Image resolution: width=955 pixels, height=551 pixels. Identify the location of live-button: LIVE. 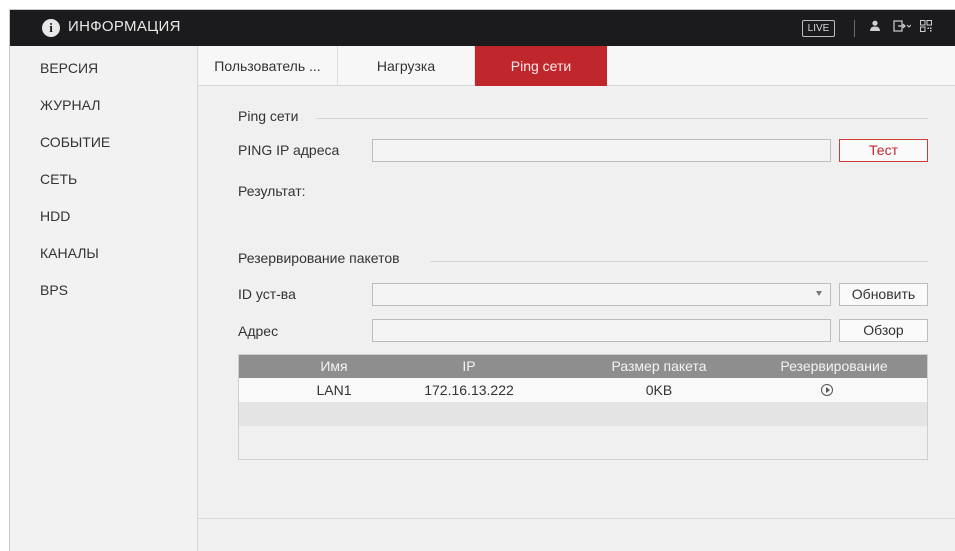
(818, 28).